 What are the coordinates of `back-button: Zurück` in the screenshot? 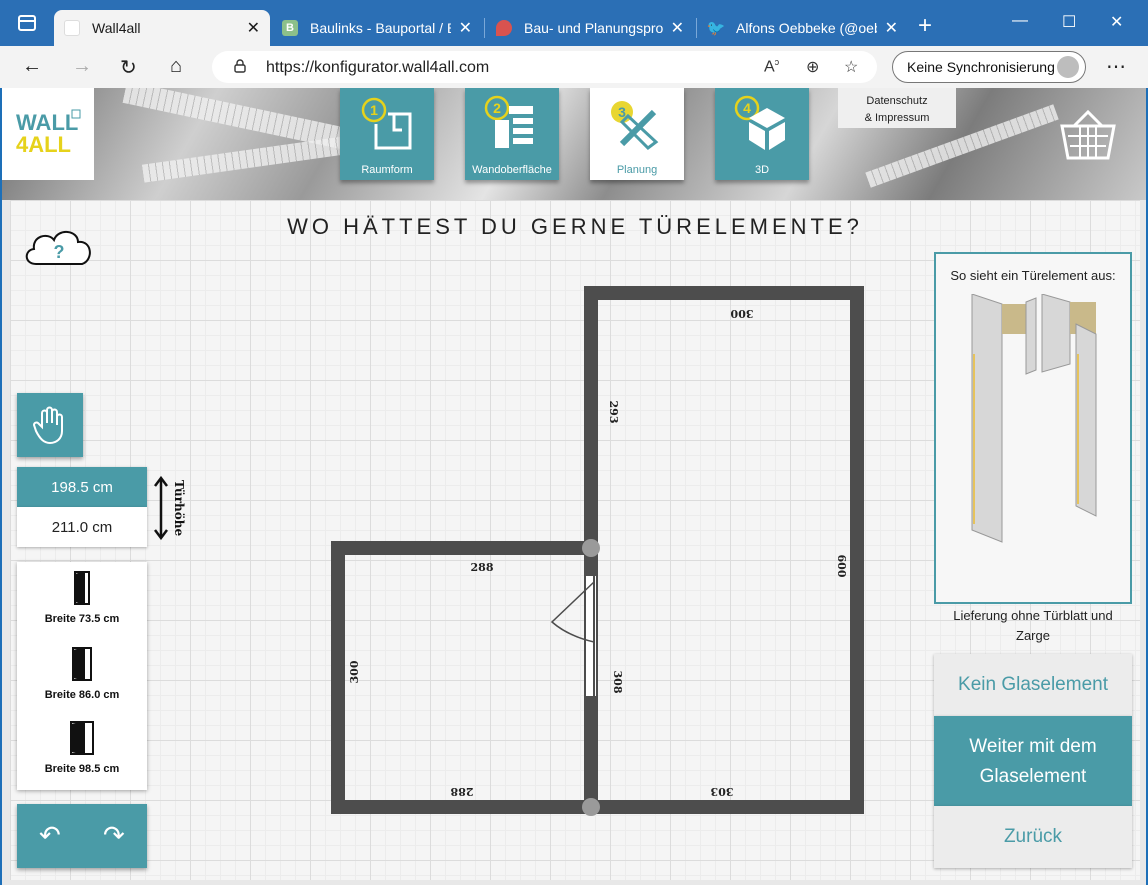 It's located at (1033, 837).